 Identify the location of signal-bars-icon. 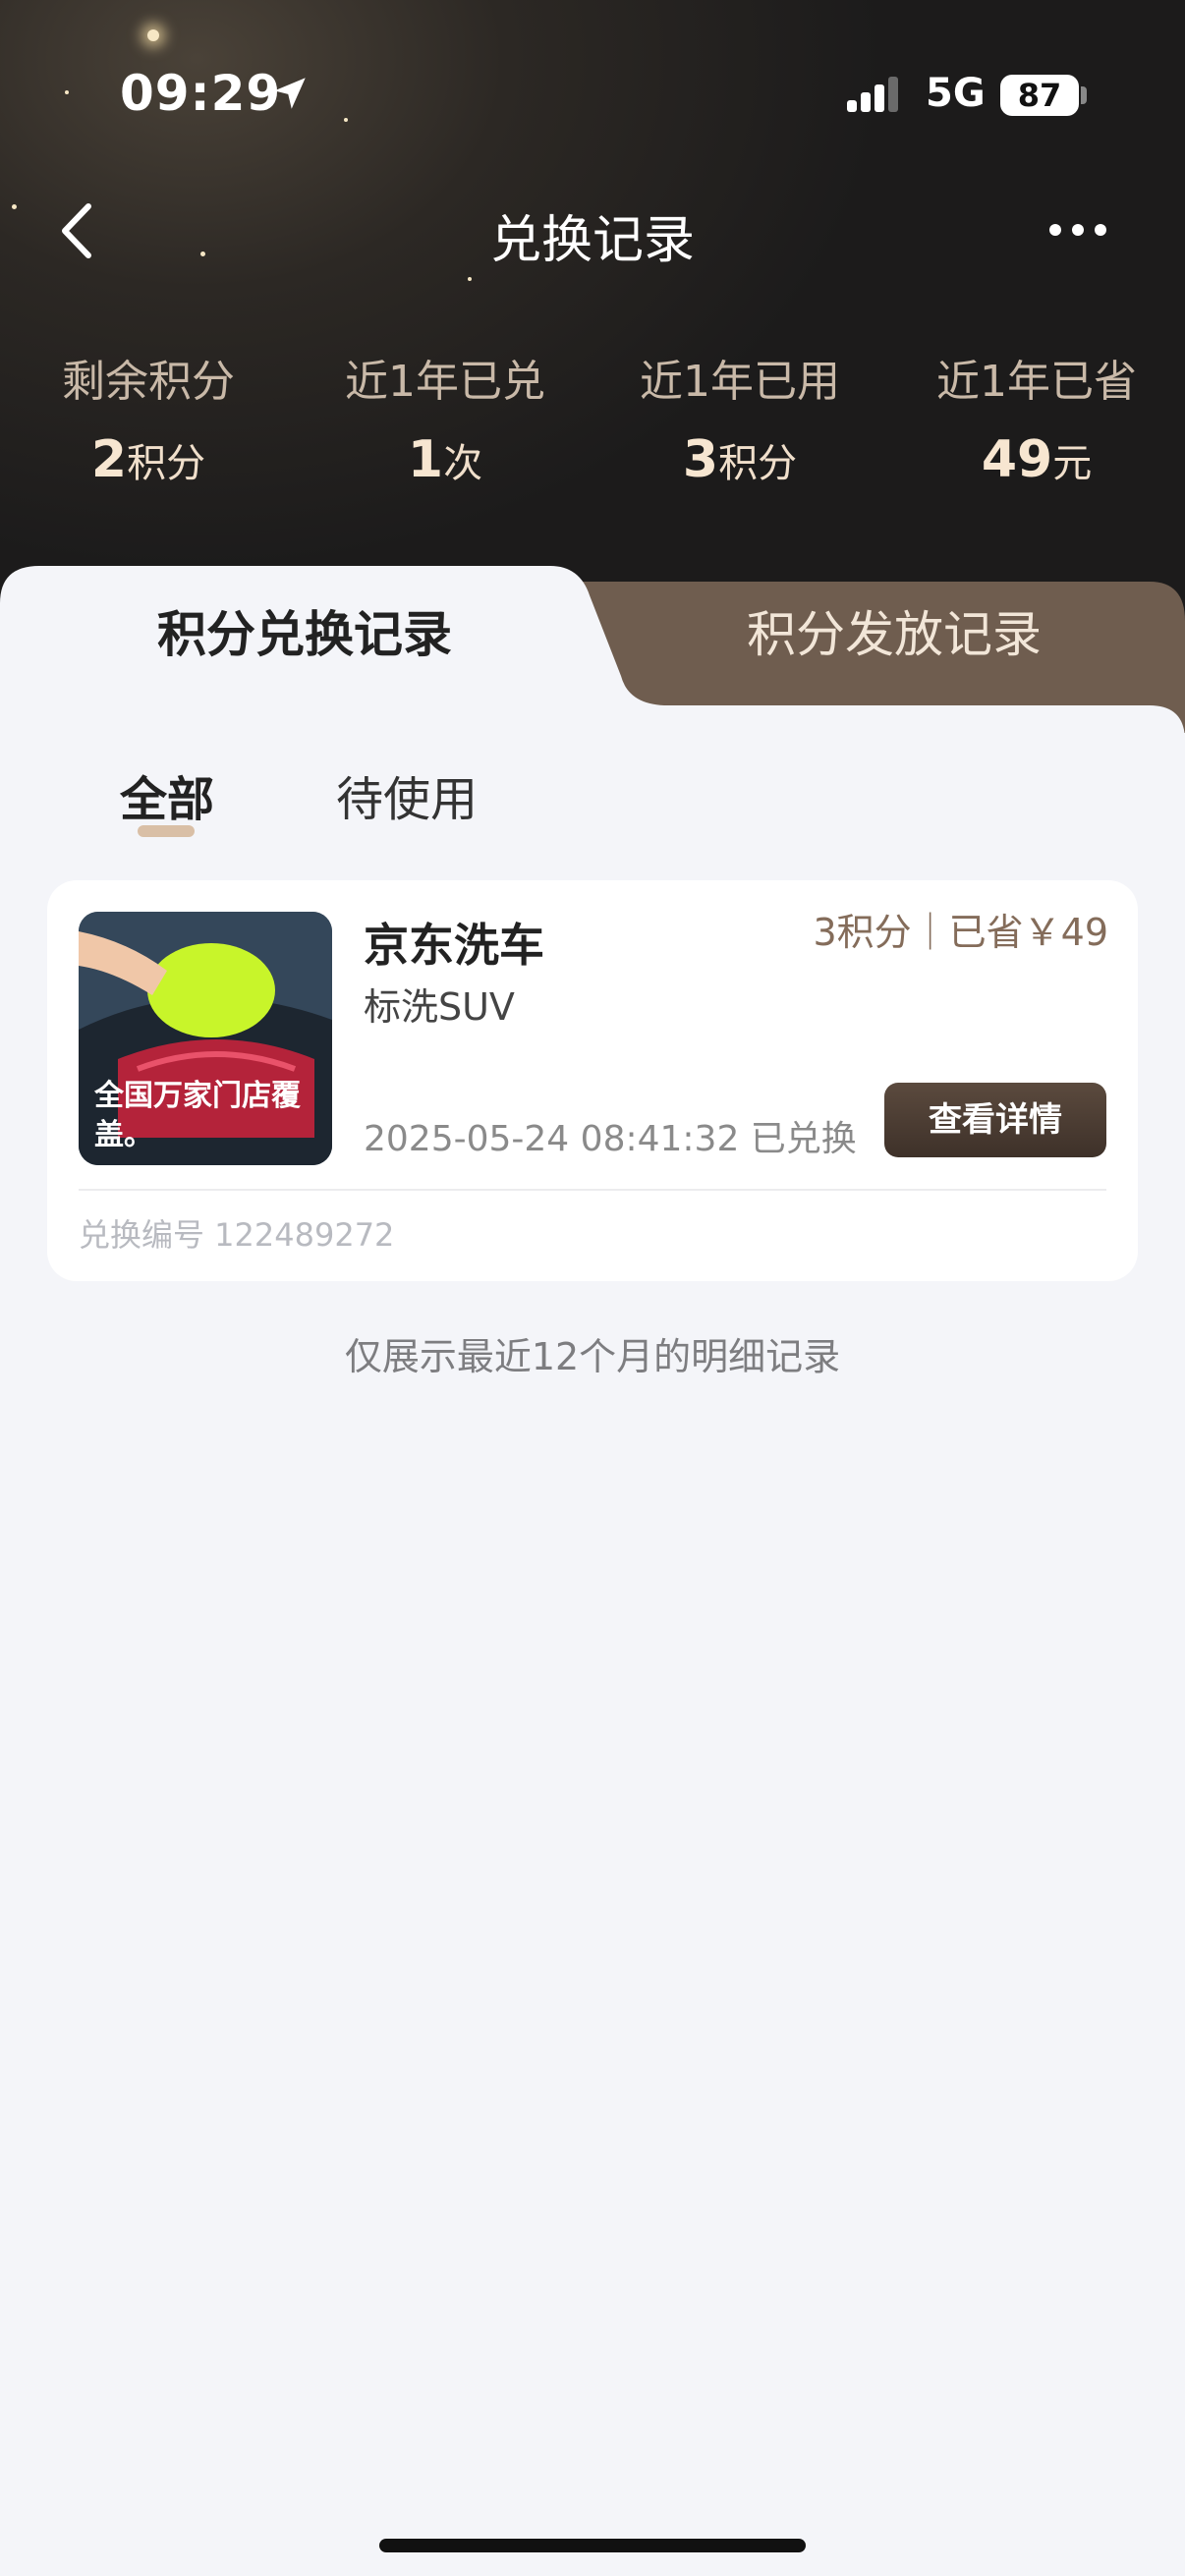
(873, 94).